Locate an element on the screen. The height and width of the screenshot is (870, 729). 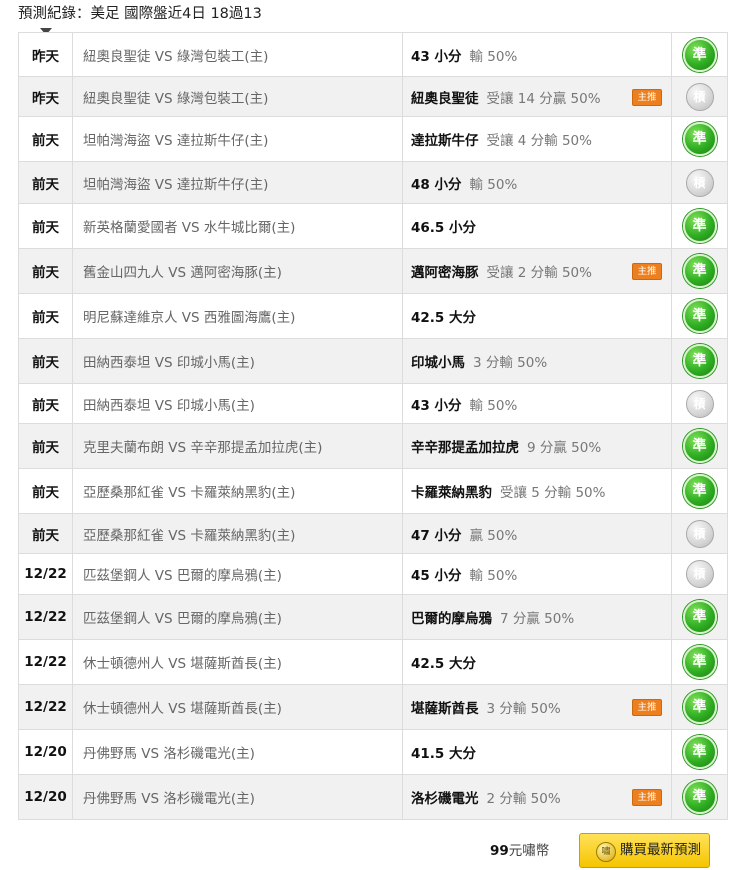
record-row: 前天 田納西泰坦 VS 印城小馬(主) 43 小分輸 50% 槓 is located at coordinates (373, 403).